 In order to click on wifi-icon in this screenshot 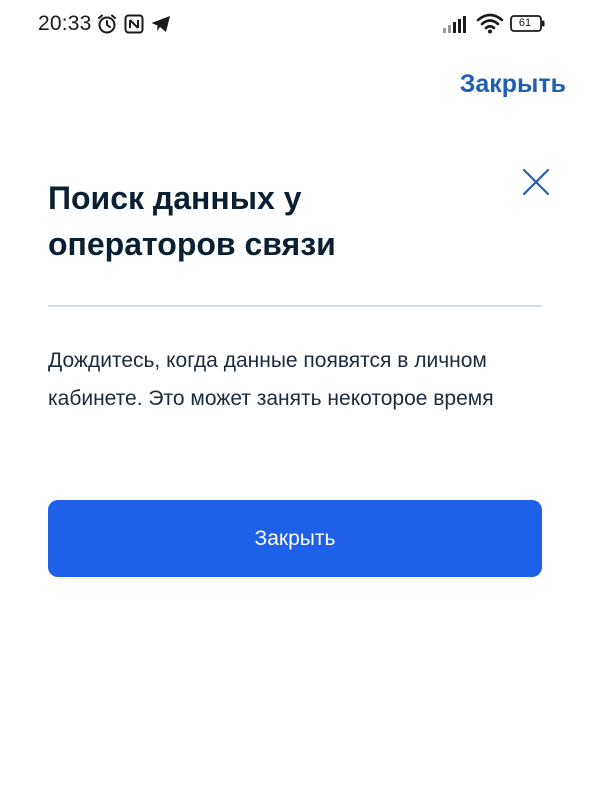, I will do `click(490, 25)`.